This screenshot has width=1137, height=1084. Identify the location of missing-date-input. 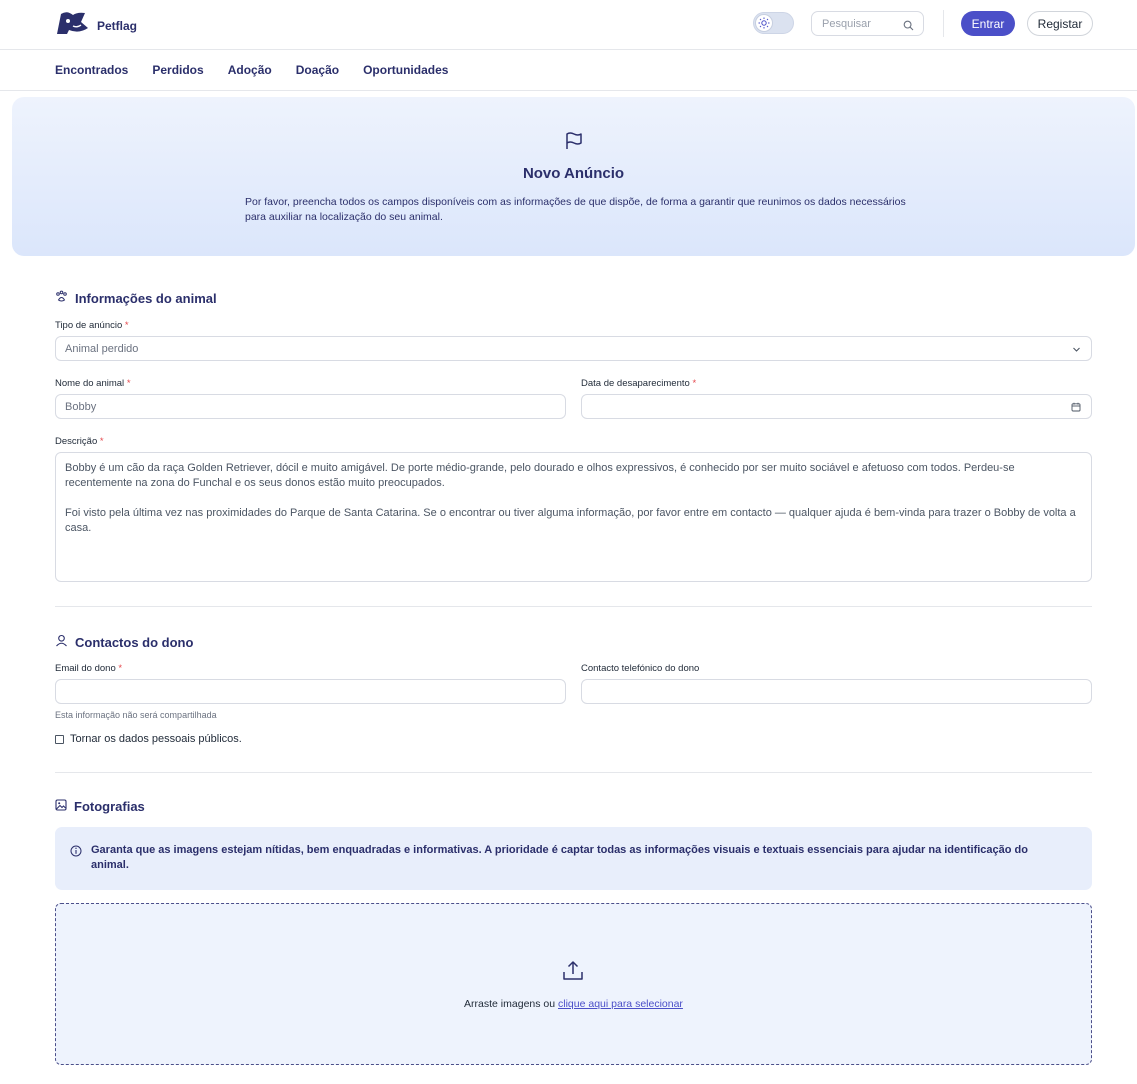
(836, 406).